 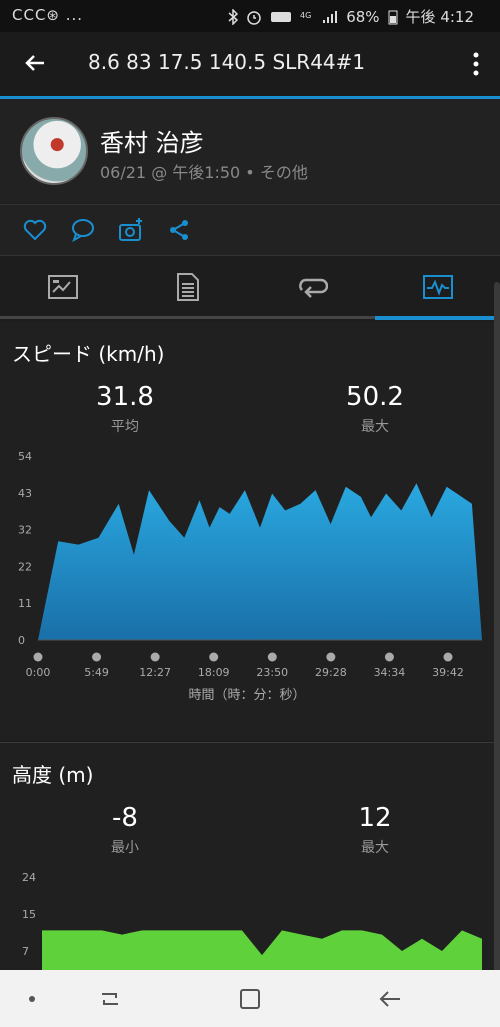 What do you see at coordinates (233, 16) in the screenshot?
I see `bluetooth-icon` at bounding box center [233, 16].